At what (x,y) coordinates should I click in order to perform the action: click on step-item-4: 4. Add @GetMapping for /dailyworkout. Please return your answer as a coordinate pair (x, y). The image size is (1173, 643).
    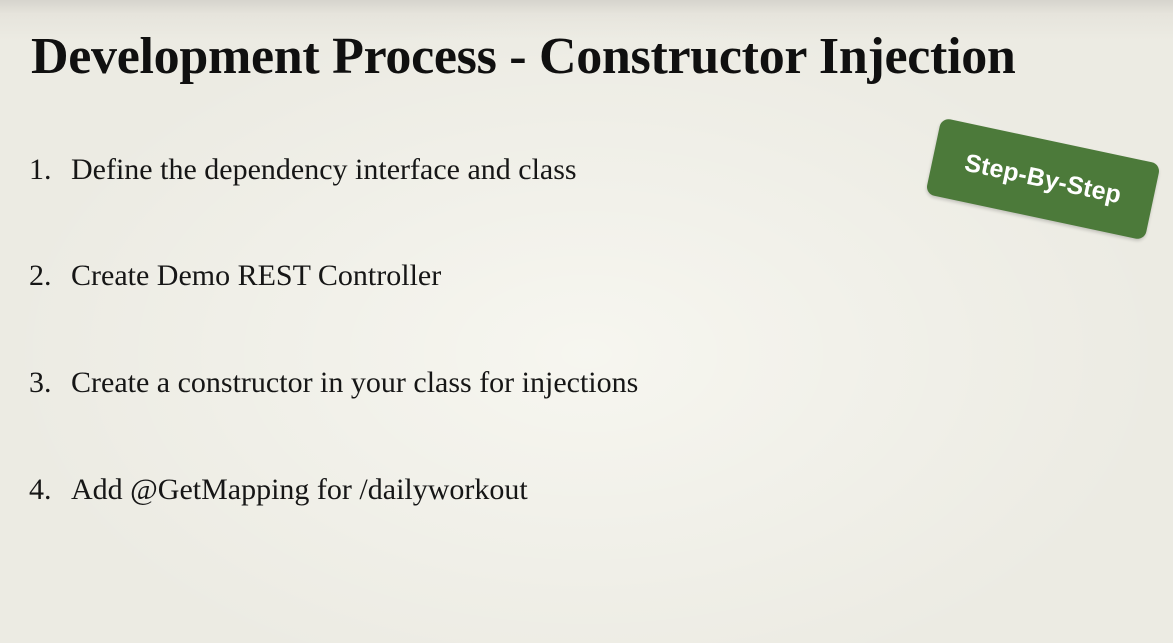
    Looking at the image, I should click on (278, 490).